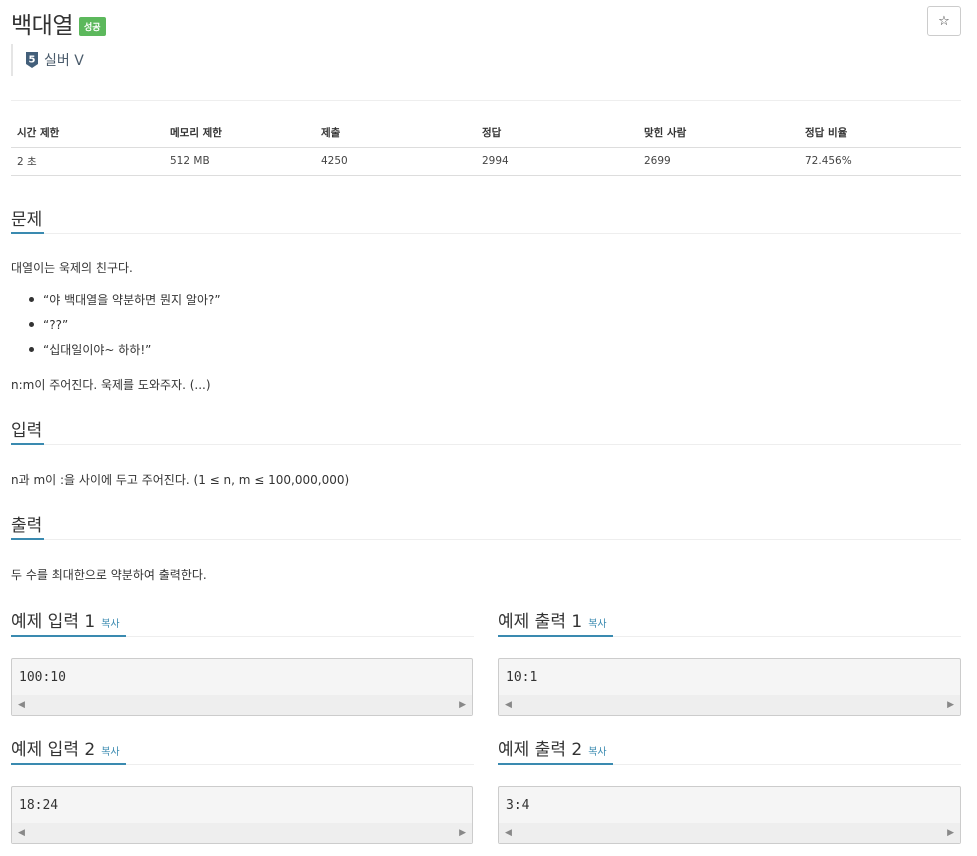 The image size is (977, 856). I want to click on memory-limit-value: 512 MB, so click(239, 161).